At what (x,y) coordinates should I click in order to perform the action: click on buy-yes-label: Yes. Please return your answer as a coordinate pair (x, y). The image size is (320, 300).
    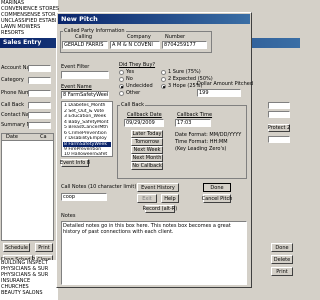
    Looking at the image, I should click on (130, 72).